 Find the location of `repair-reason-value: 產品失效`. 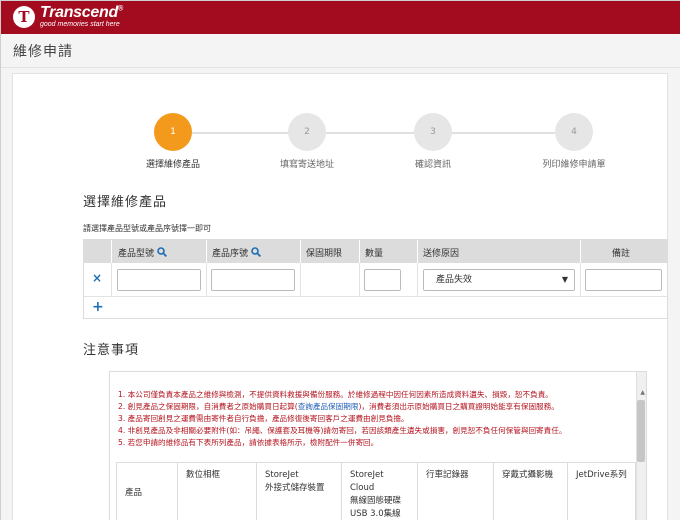

repair-reason-value: 產品失效 is located at coordinates (454, 280).